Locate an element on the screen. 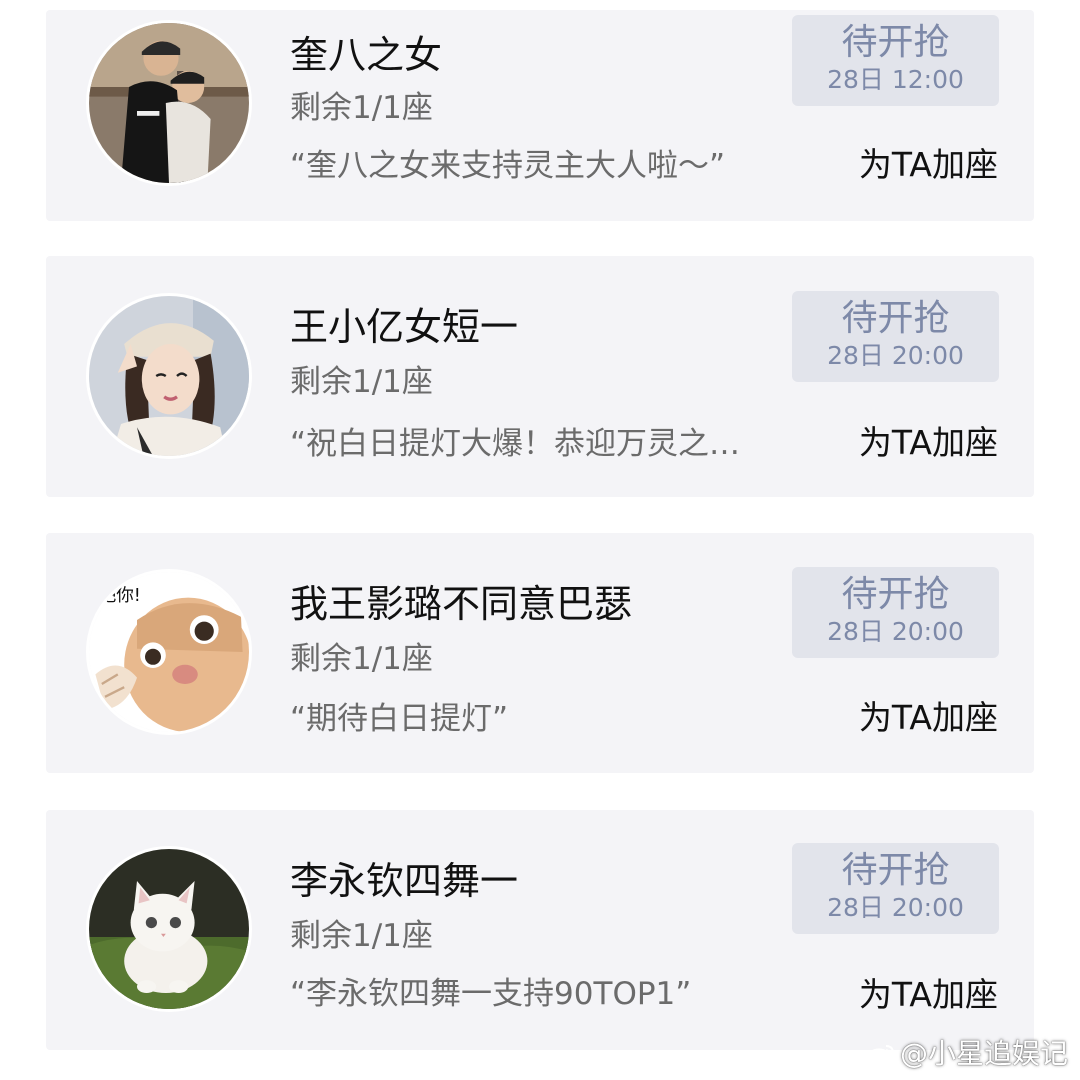  status-time: 28日 12:00 is located at coordinates (895, 79).